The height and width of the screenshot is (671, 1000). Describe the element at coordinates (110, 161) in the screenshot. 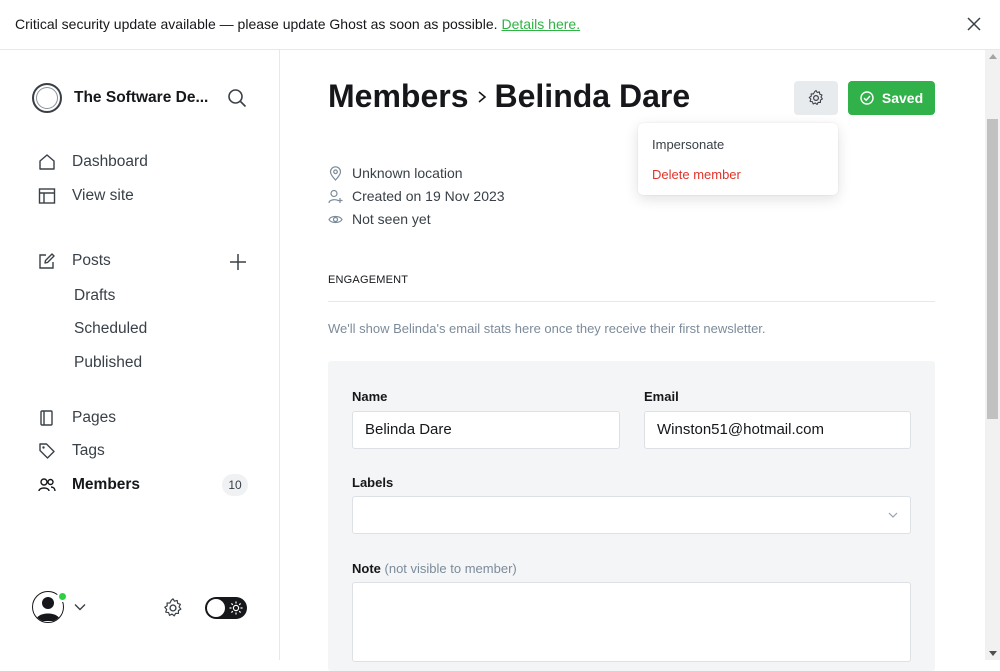

I see `sidebar-item-label: Dashboard` at that location.